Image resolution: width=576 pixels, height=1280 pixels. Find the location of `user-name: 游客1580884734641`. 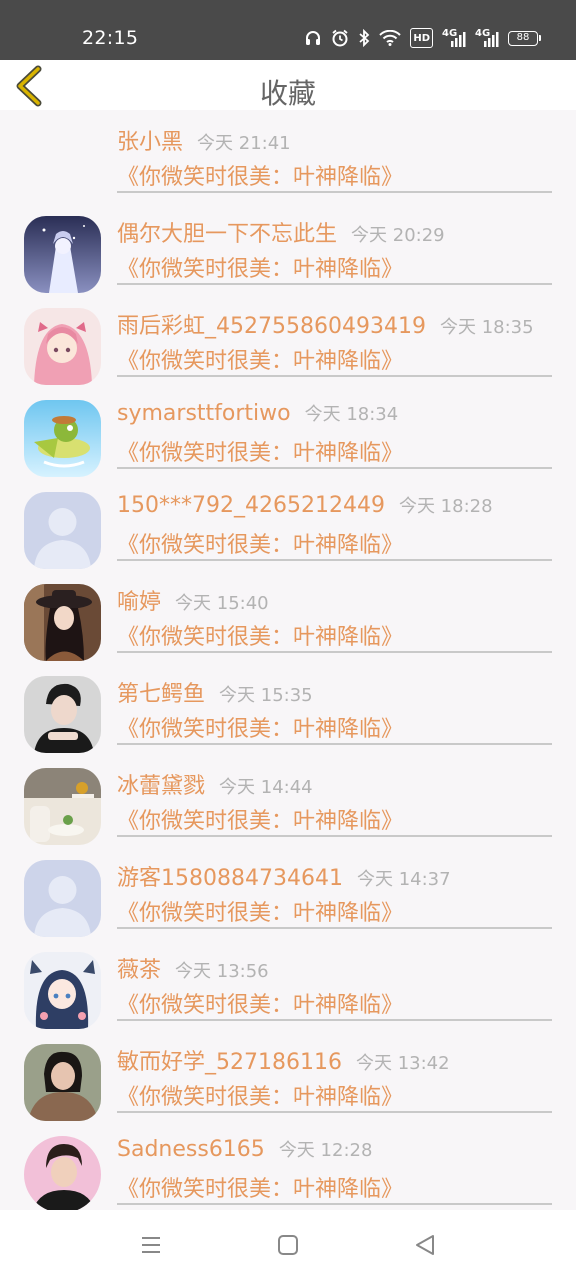

user-name: 游客1580884734641 is located at coordinates (230, 878).